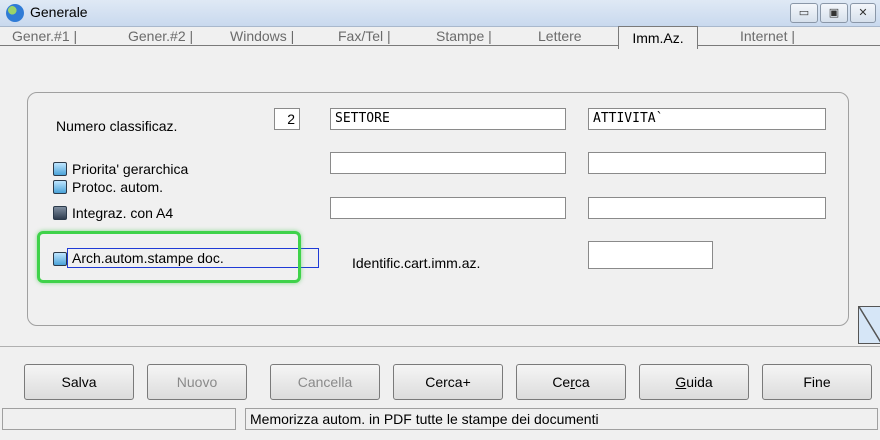 This screenshot has height=440, width=880. Describe the element at coordinates (416, 263) in the screenshot. I see `identific-label: Identific.cart.imm.az.` at that location.